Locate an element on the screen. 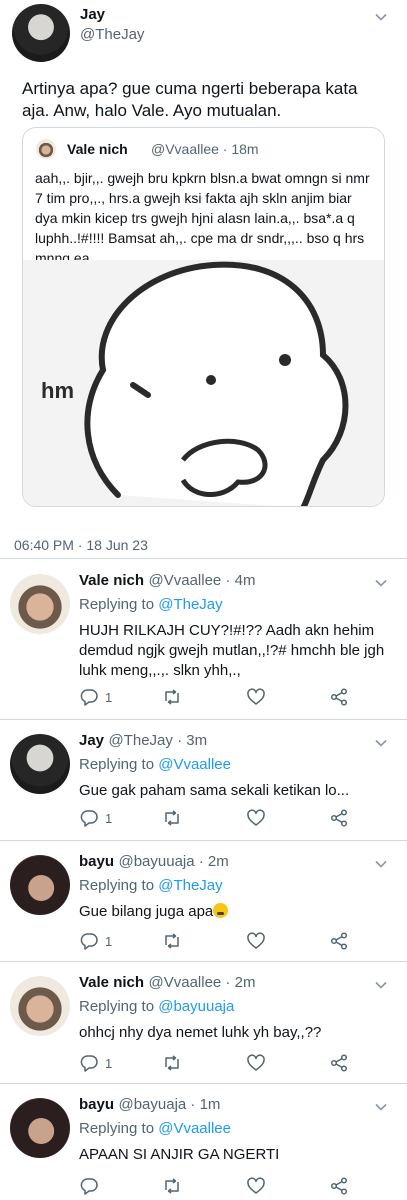 Image resolution: width=407 pixels, height=1200 pixels. reply-header: Vale nich @Vvaallee · 4m is located at coordinates (167, 581).